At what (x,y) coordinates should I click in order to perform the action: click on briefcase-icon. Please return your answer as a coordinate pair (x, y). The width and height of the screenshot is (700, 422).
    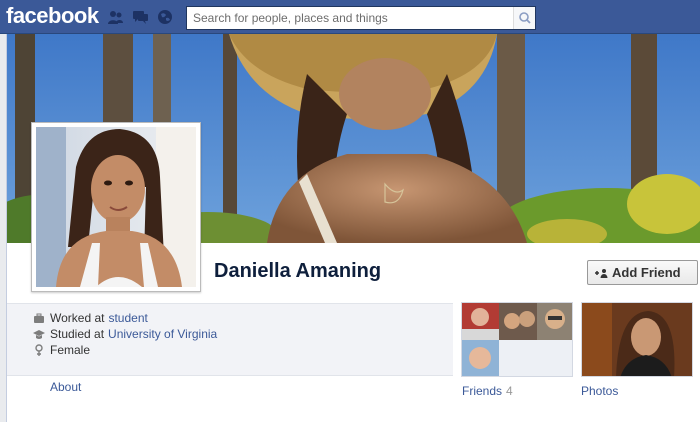
    Looking at the image, I should click on (39, 318).